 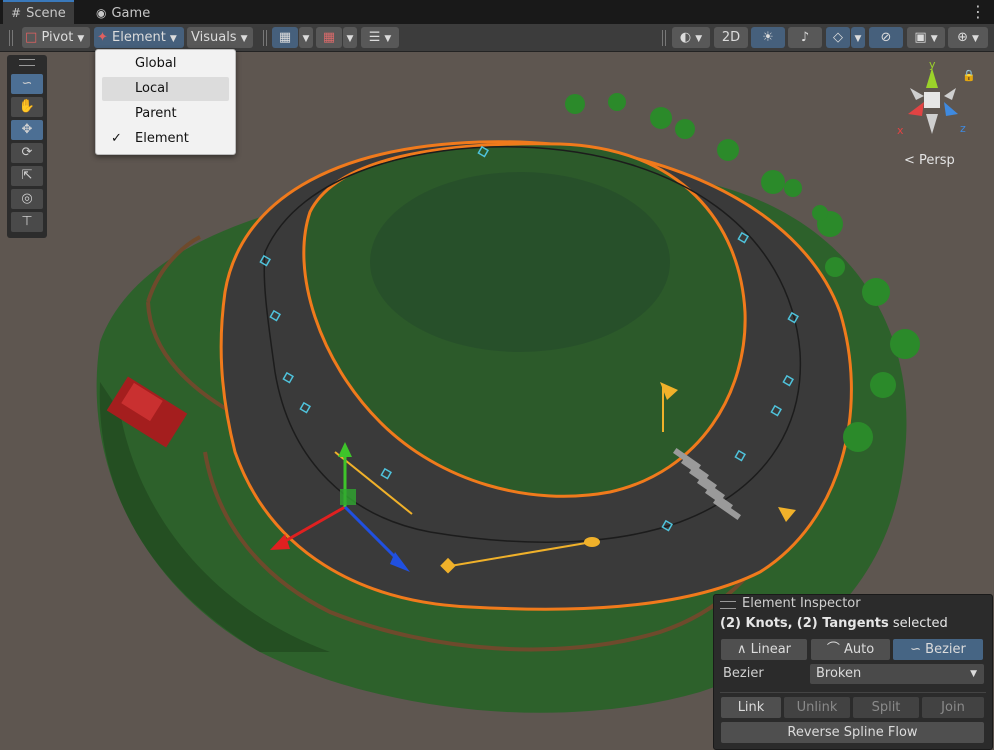 I want to click on eye-slash-icon: ⊘, so click(x=886, y=37).